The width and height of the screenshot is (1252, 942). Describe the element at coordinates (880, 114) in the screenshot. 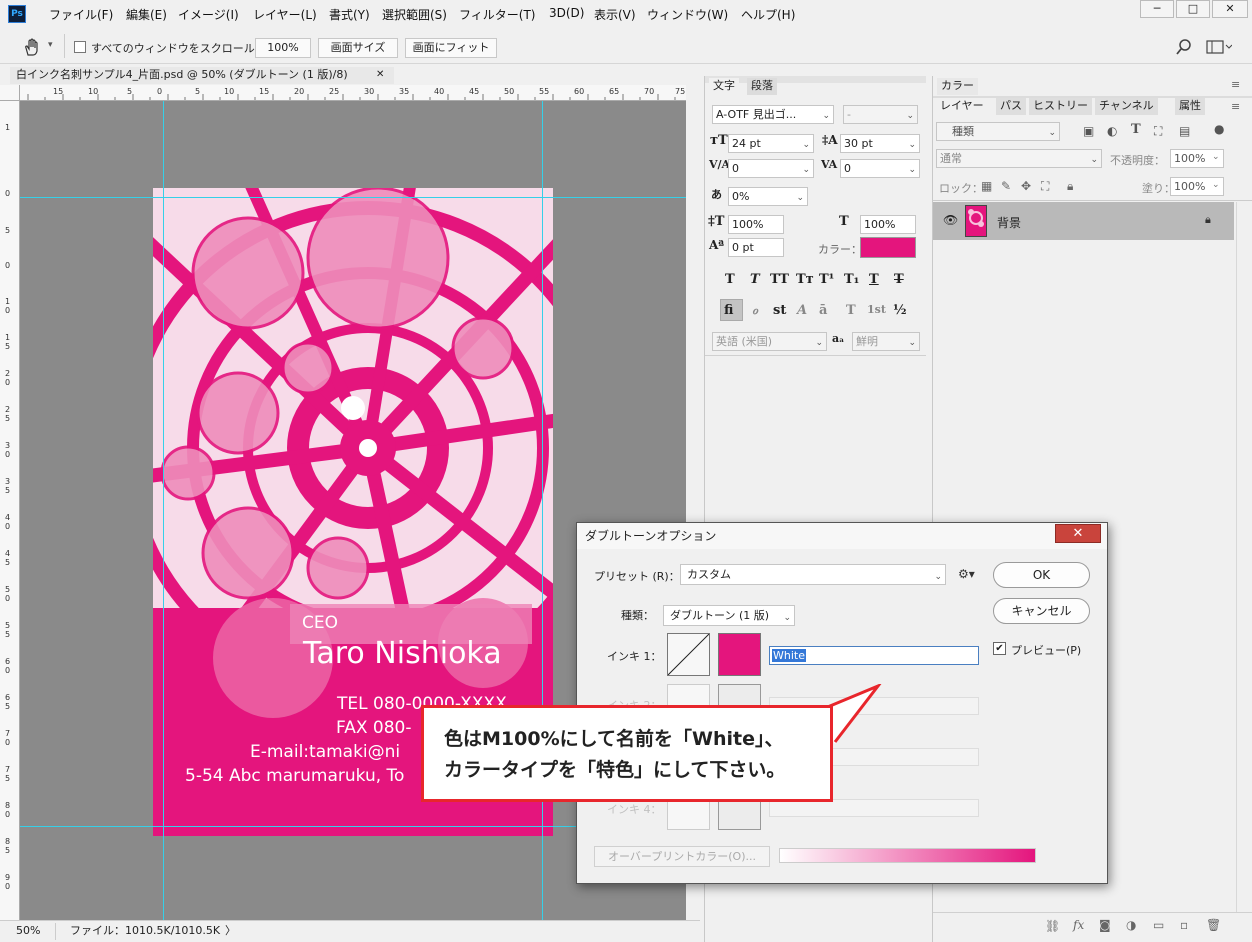

I see `font-style-select: - ⌄` at that location.